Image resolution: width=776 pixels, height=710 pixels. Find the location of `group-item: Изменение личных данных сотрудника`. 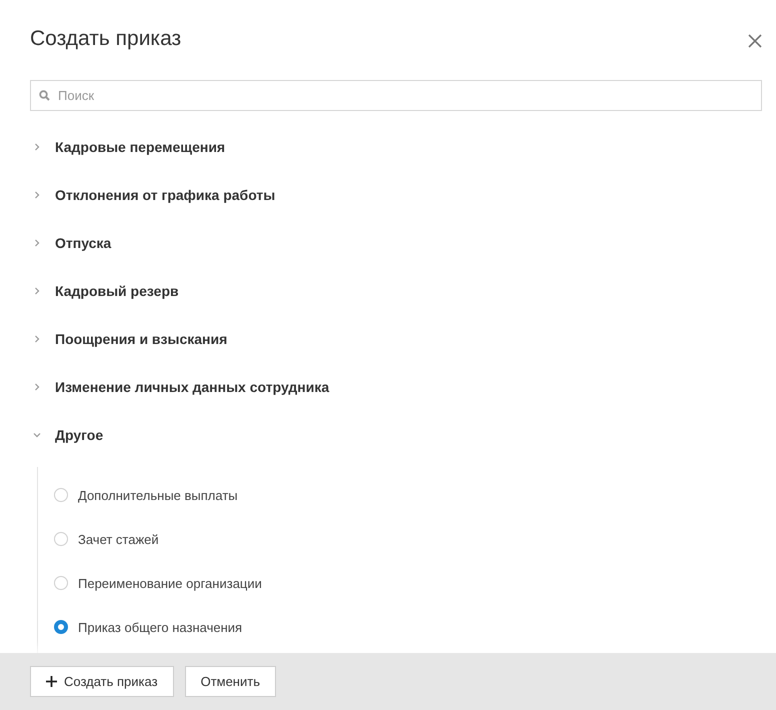

group-item: Изменение личных данных сотрудника is located at coordinates (192, 387).